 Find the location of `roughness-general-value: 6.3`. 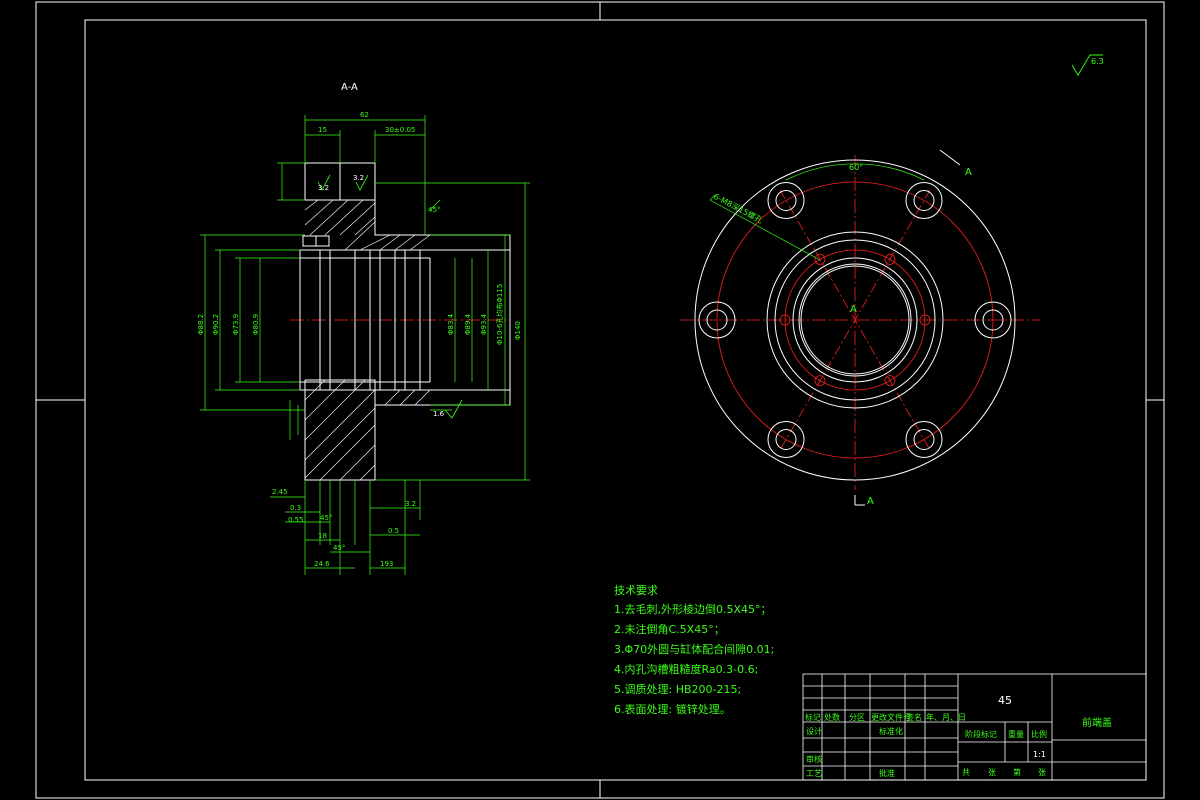

roughness-general-value: 6.3 is located at coordinates (1097, 61).